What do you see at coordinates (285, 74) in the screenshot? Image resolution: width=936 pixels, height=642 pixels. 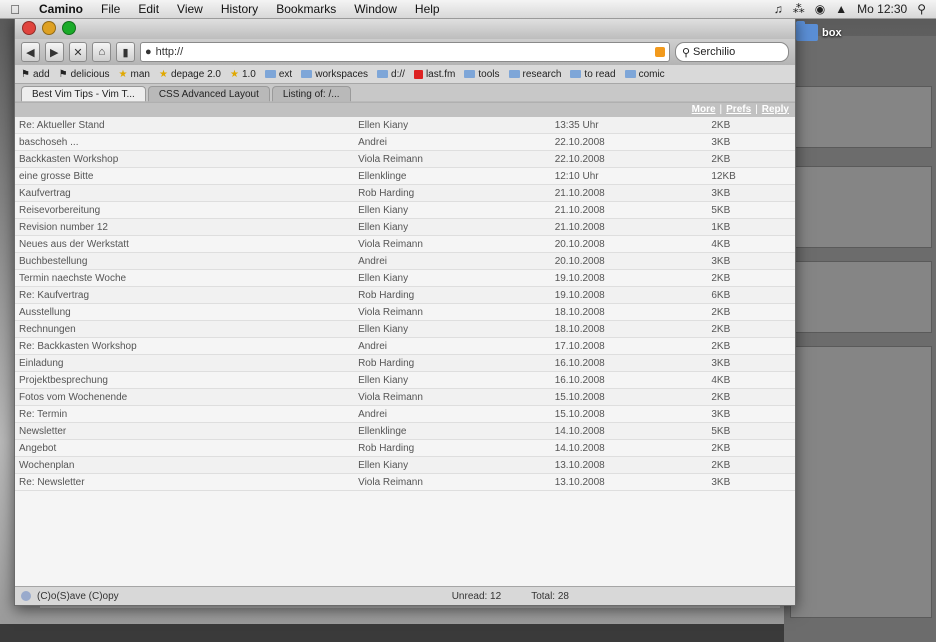 I see `bookmark-label: ext` at bounding box center [285, 74].